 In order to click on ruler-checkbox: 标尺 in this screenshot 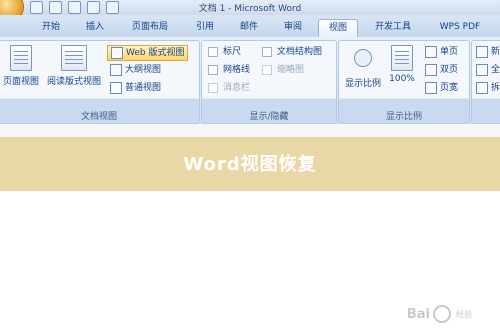, I will do `click(224, 52)`.